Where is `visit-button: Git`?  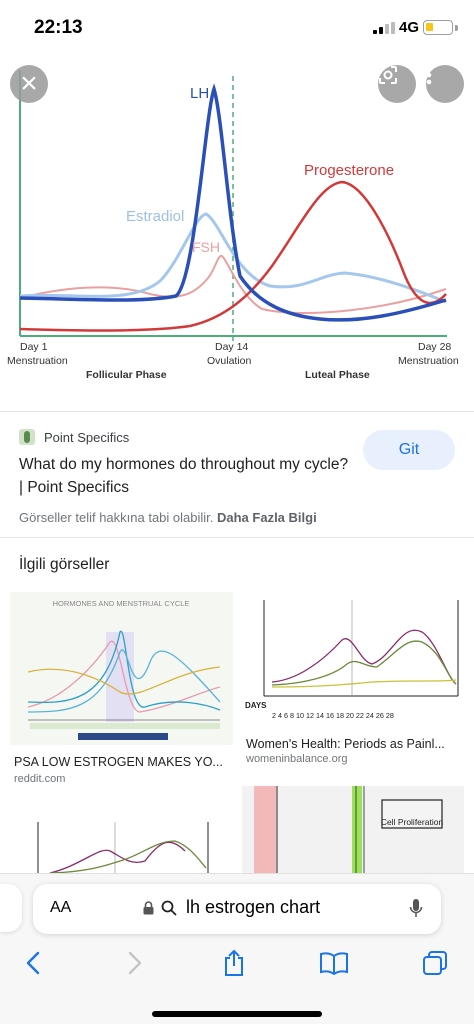
visit-button: Git is located at coordinates (409, 450).